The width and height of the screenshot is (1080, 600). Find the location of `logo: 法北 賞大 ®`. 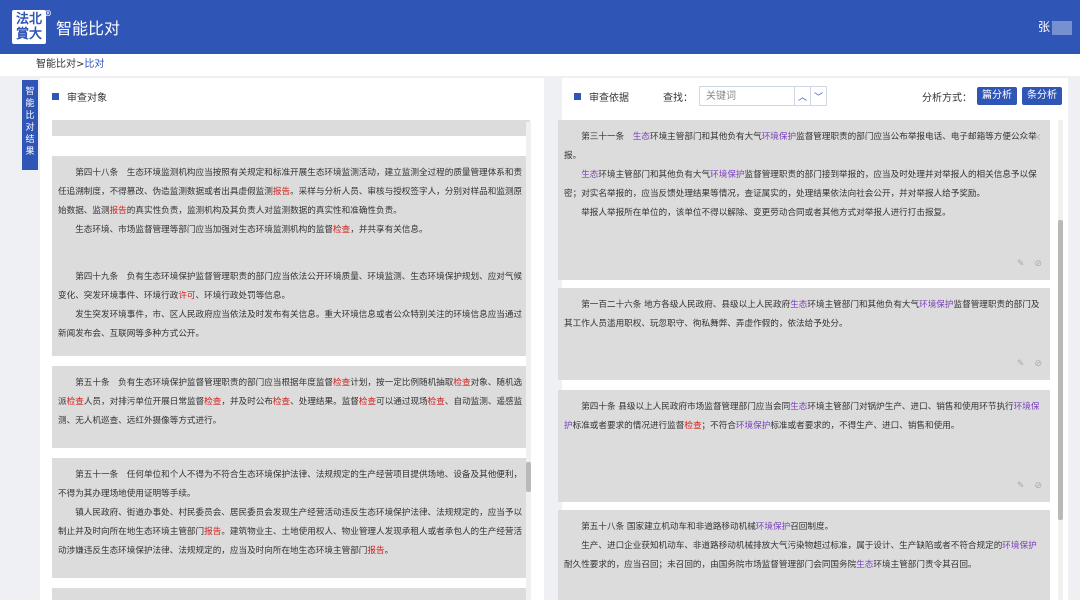

logo: 法北 賞大 ® is located at coordinates (32, 26).